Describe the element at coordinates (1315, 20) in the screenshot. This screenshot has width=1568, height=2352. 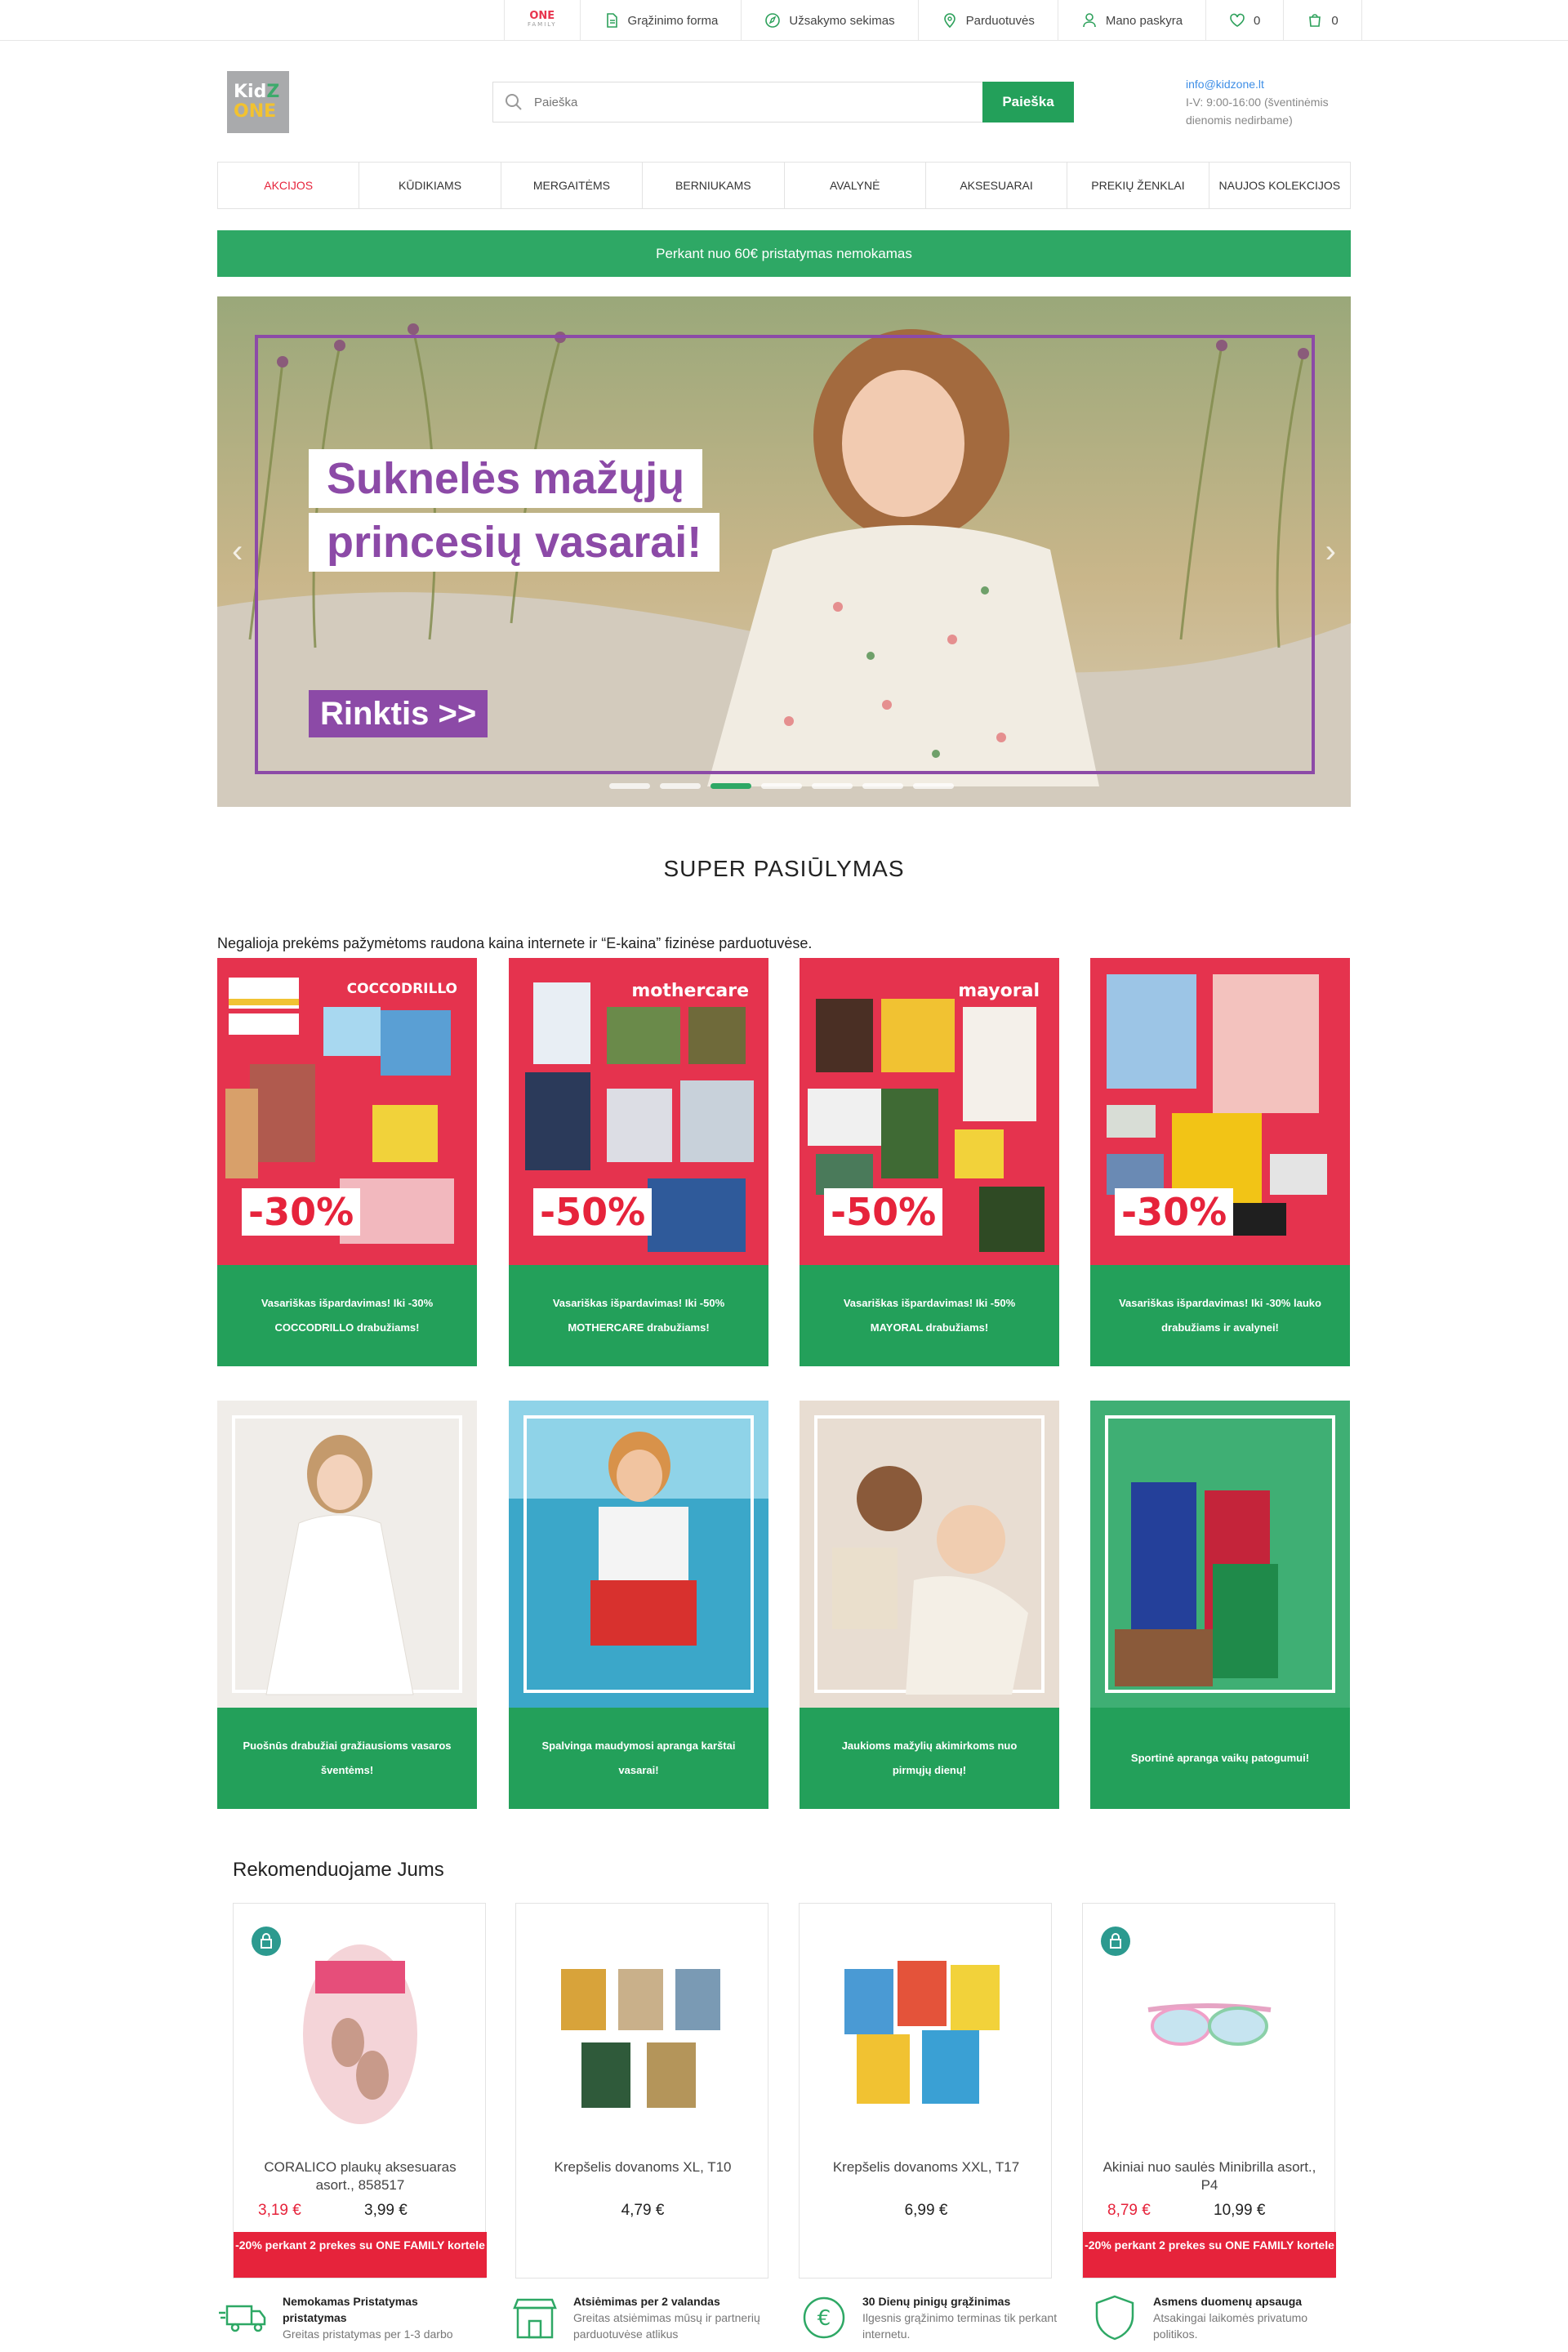
I see `cart-icon` at that location.